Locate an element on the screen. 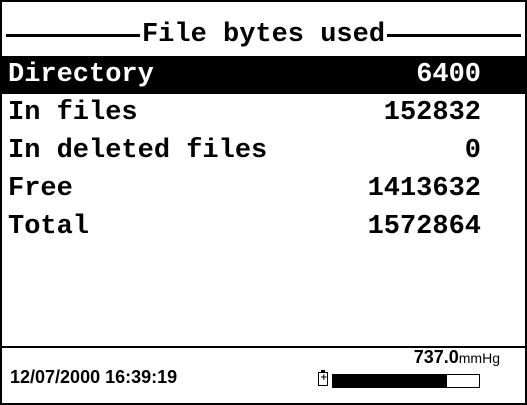  list-item-label: In deleted files is located at coordinates (138, 151).